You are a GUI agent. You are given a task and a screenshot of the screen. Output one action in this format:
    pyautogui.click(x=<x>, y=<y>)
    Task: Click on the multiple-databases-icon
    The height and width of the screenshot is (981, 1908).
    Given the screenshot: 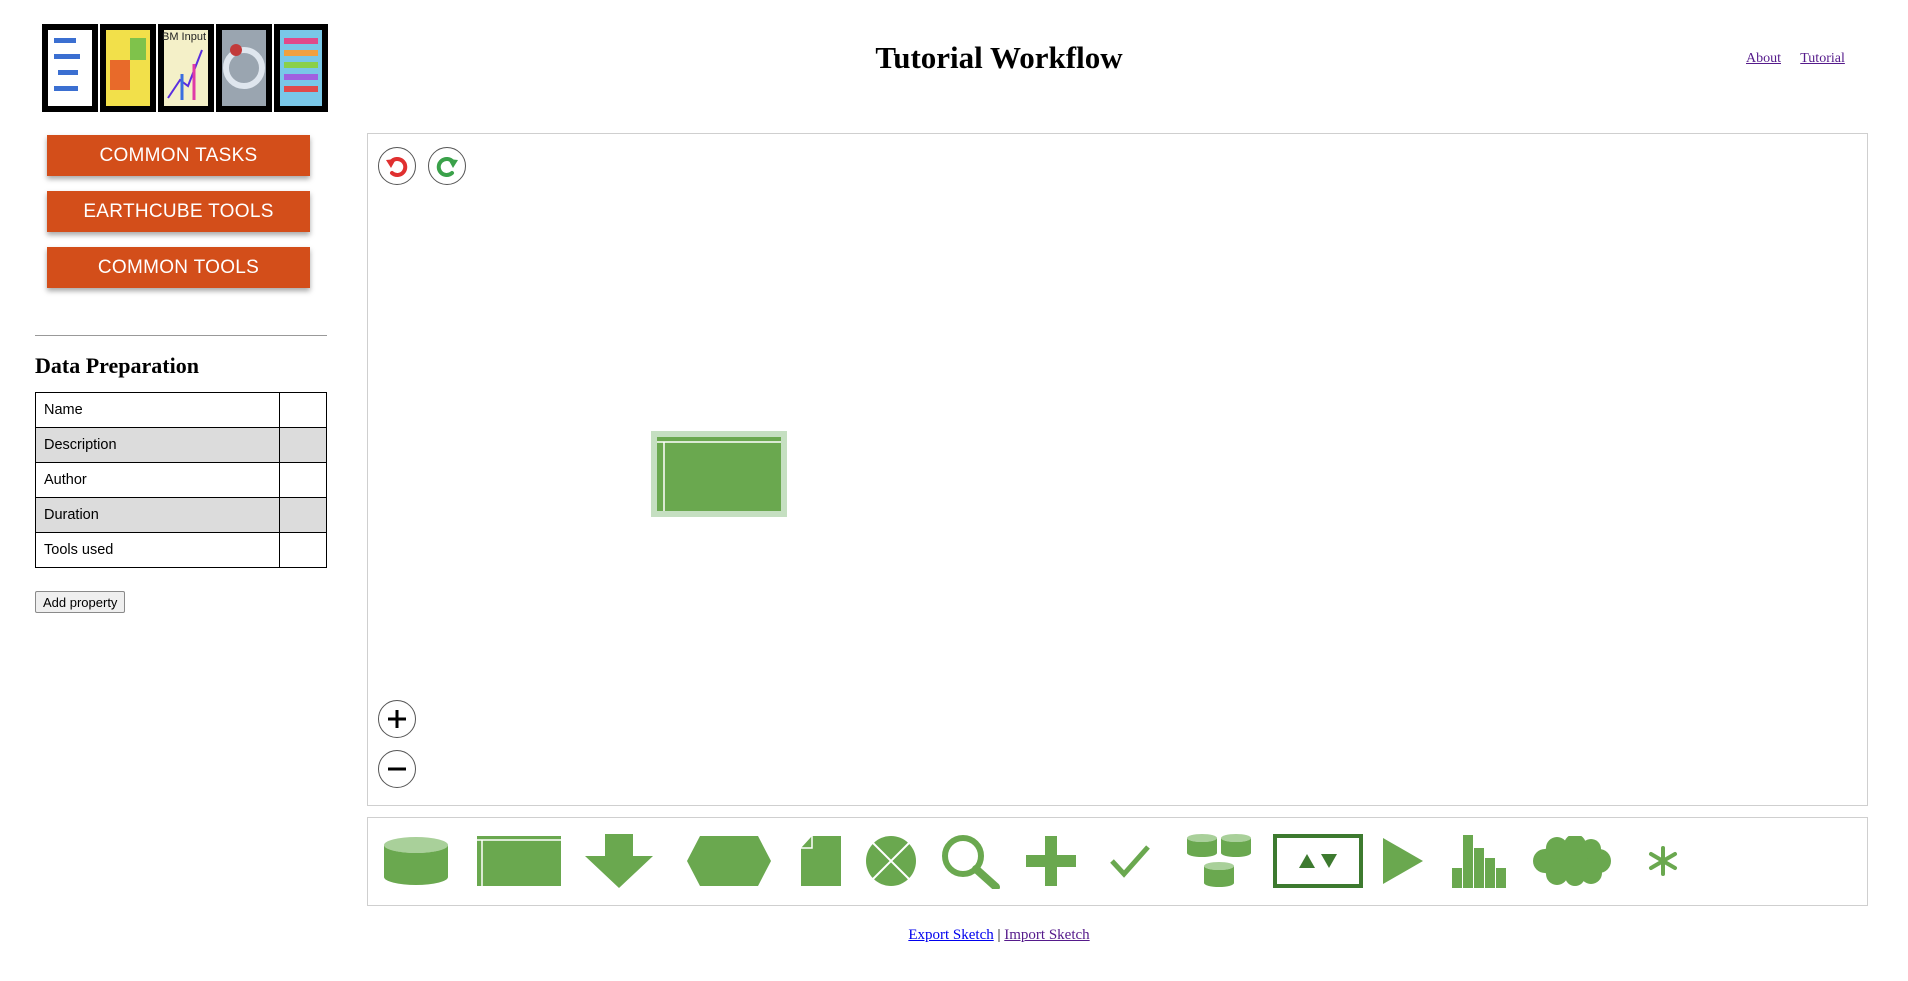 What is the action you would take?
    pyautogui.click(x=1219, y=861)
    